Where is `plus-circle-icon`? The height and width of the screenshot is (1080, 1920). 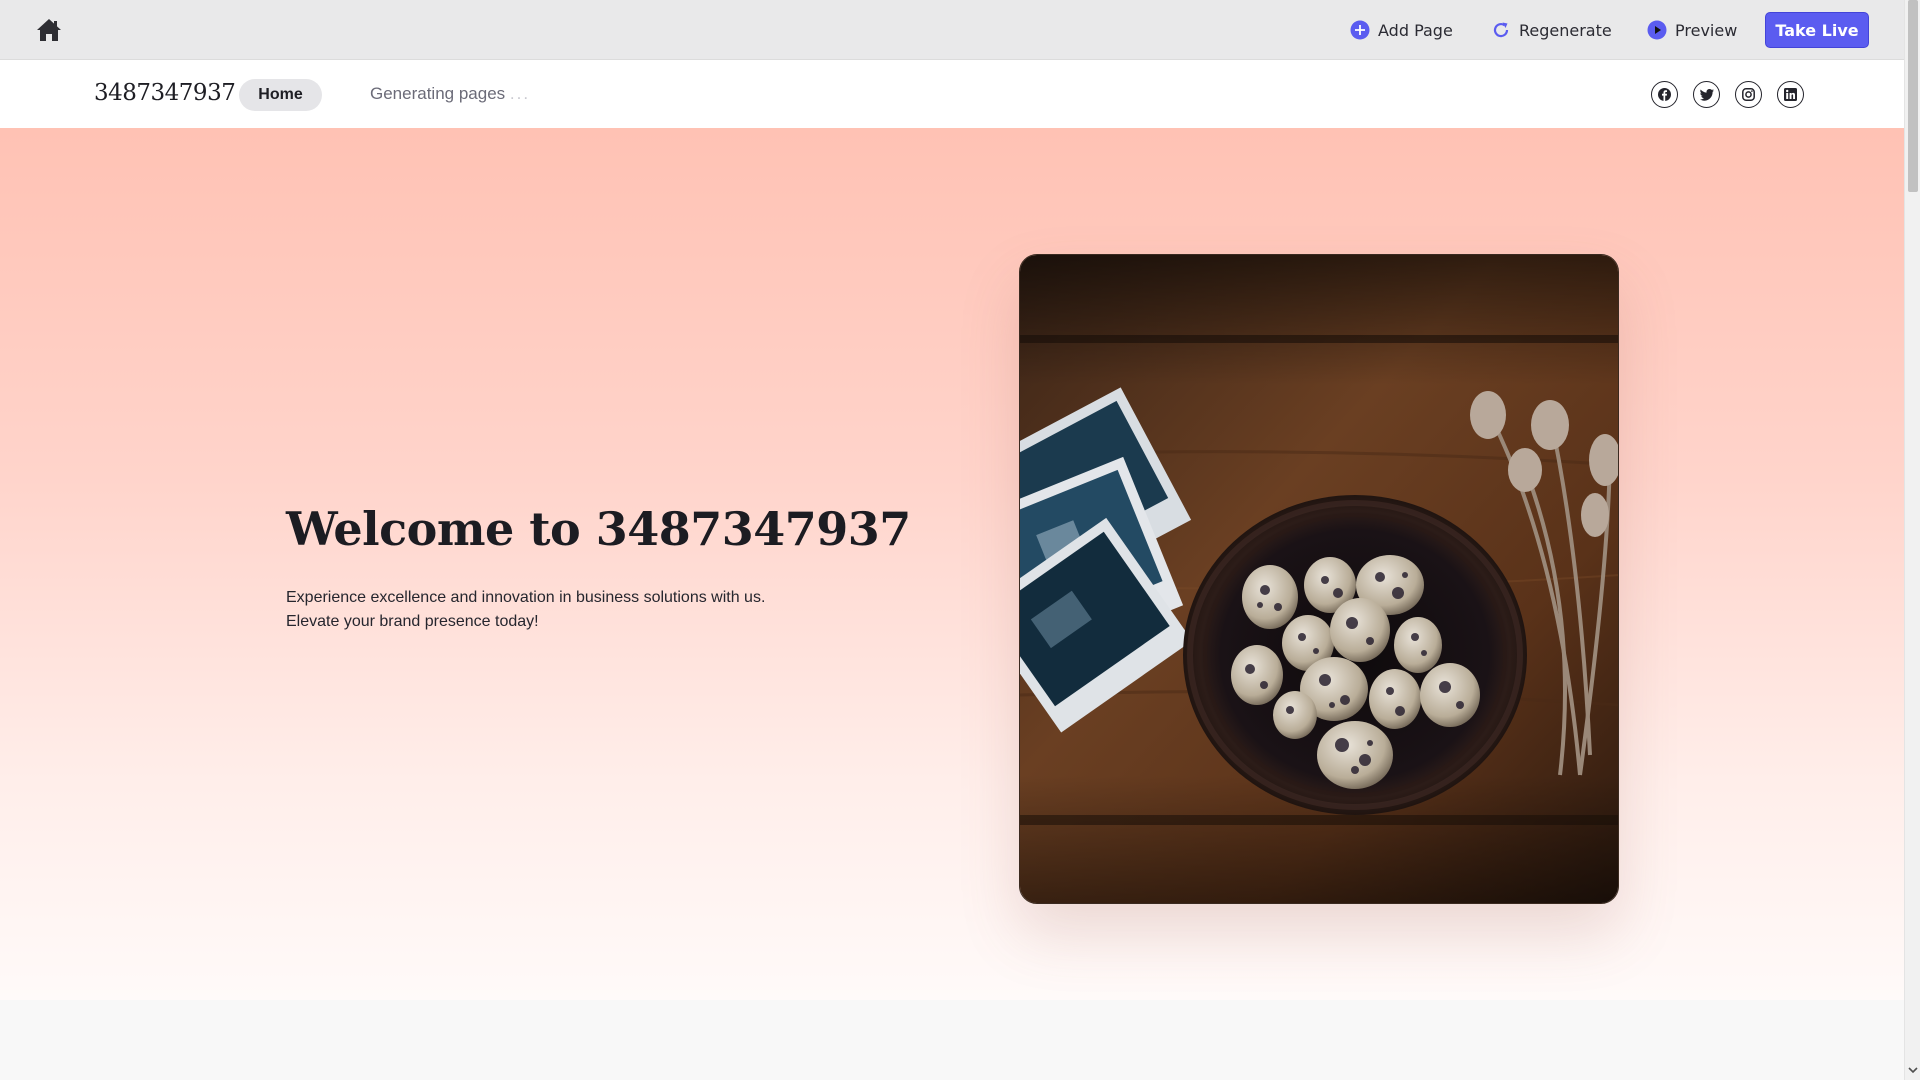
plus-circle-icon is located at coordinates (1360, 30).